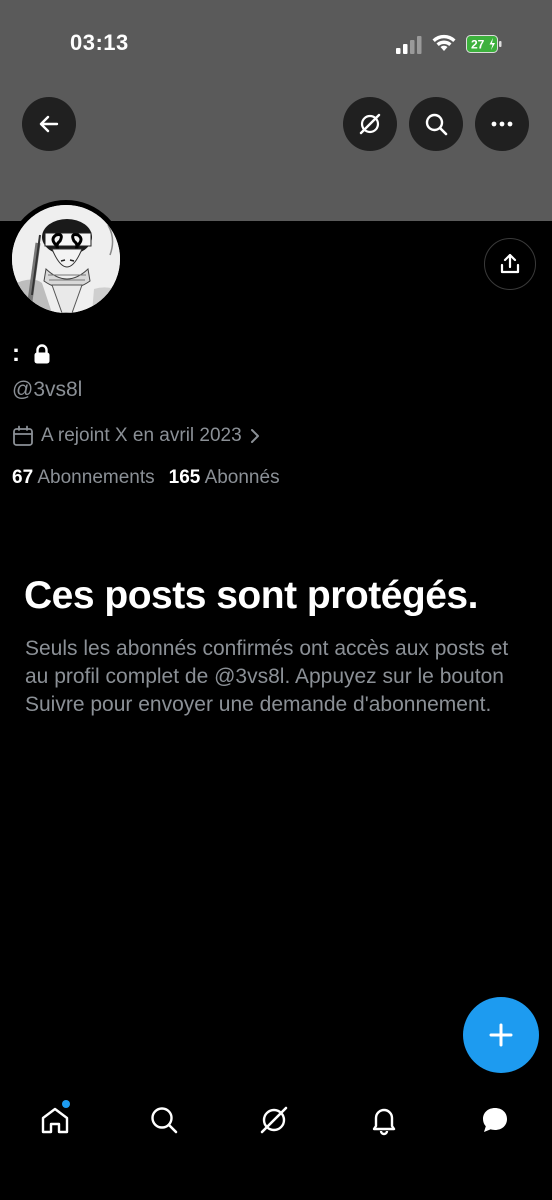  What do you see at coordinates (254, 436) in the screenshot?
I see `chevron-right-icon` at bounding box center [254, 436].